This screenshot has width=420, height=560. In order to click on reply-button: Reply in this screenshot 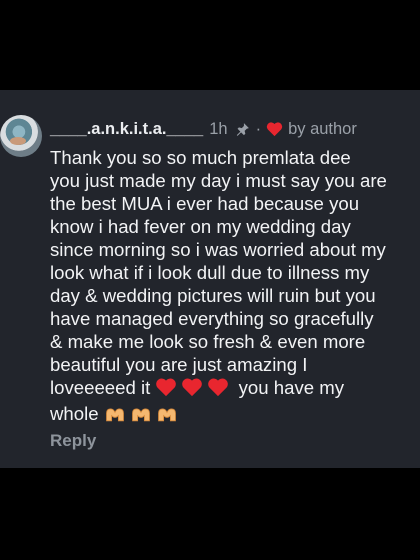, I will do `click(73, 441)`.